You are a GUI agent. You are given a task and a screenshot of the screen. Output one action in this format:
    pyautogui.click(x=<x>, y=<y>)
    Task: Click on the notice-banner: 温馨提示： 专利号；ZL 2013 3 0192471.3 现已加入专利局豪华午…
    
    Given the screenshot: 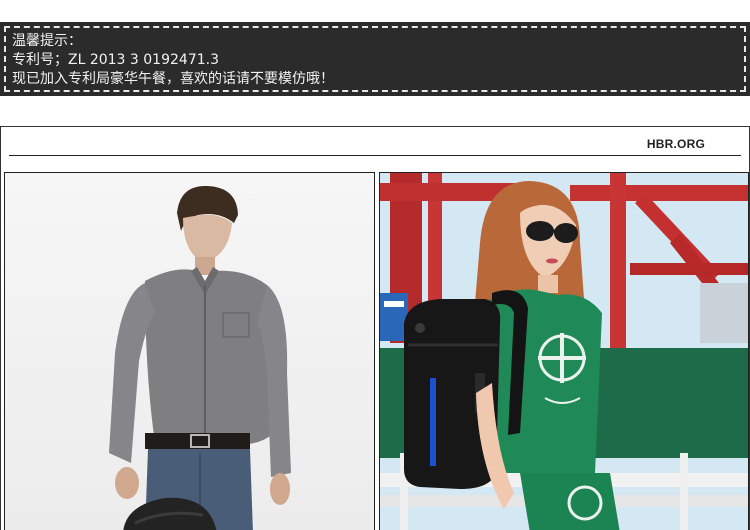 What is the action you would take?
    pyautogui.click(x=375, y=59)
    